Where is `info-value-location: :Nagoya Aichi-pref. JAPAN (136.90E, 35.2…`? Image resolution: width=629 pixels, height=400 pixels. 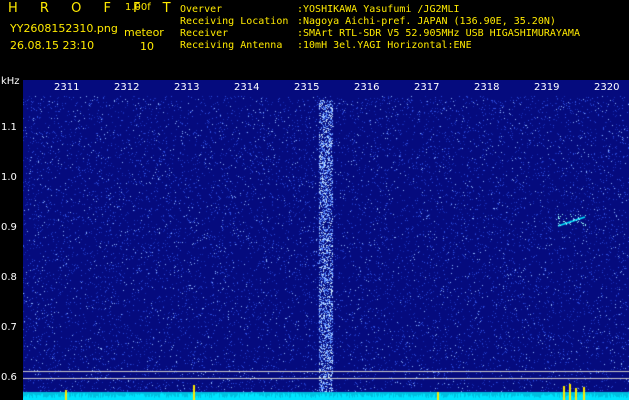 info-value-location: :Nagoya Aichi-pref. JAPAN (136.90E, 35.2… is located at coordinates (426, 21).